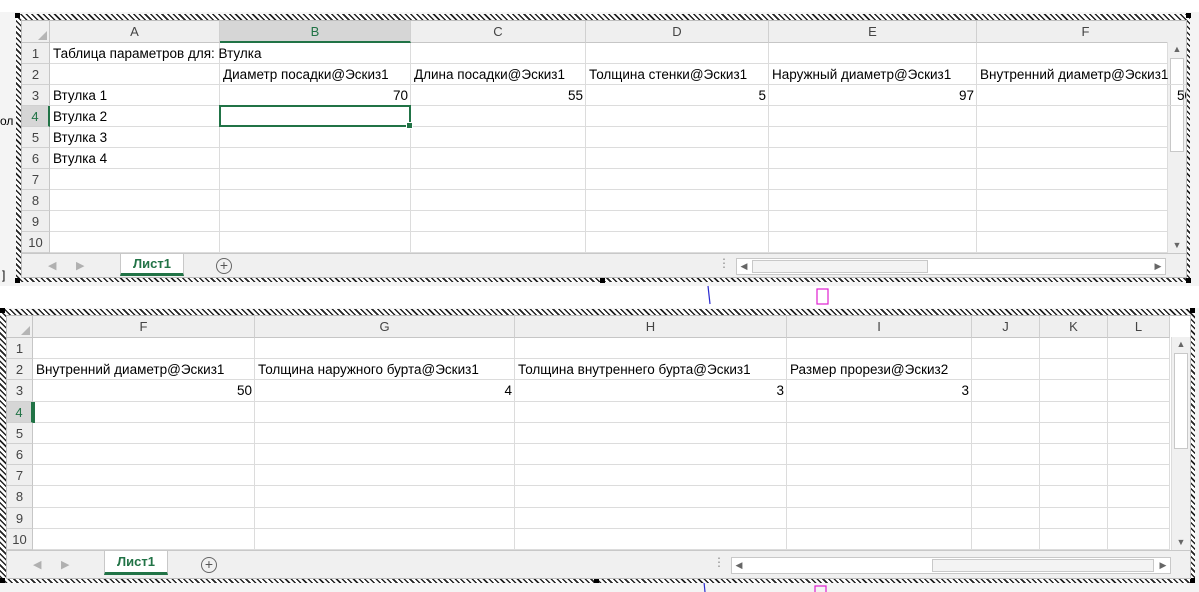 The image size is (1199, 592). What do you see at coordinates (155, 53) in the screenshot?
I see `top_sheet-cell-a1: Таблица параметров для: Втулка` at bounding box center [155, 53].